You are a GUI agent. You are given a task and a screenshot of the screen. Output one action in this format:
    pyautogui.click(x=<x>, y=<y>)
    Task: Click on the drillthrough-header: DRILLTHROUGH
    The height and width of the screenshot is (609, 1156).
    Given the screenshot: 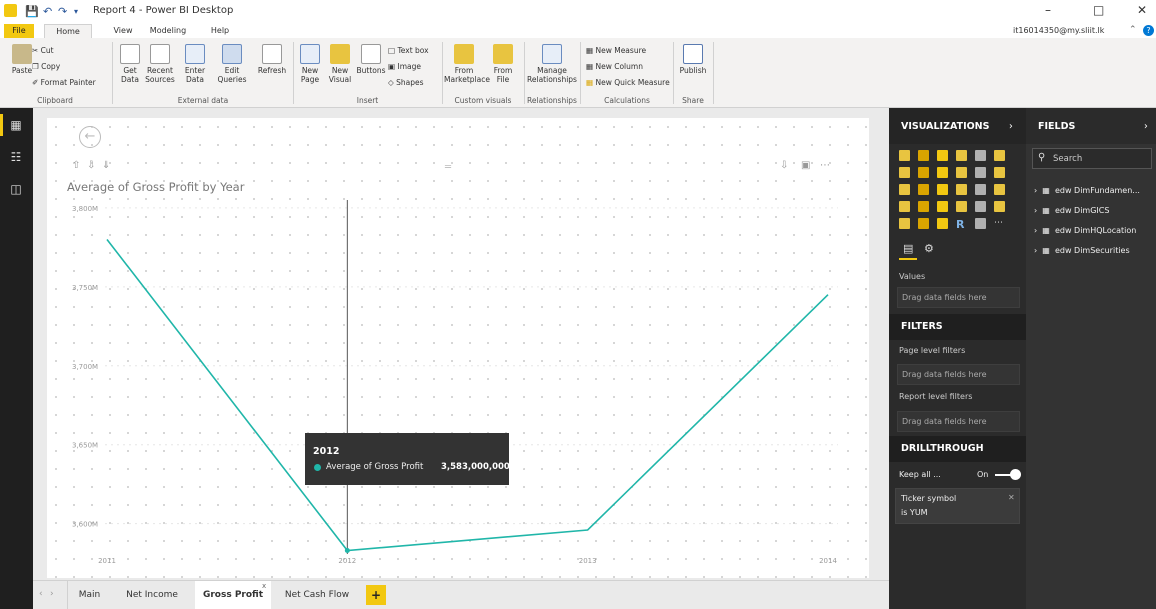 What is the action you would take?
    pyautogui.click(x=957, y=449)
    